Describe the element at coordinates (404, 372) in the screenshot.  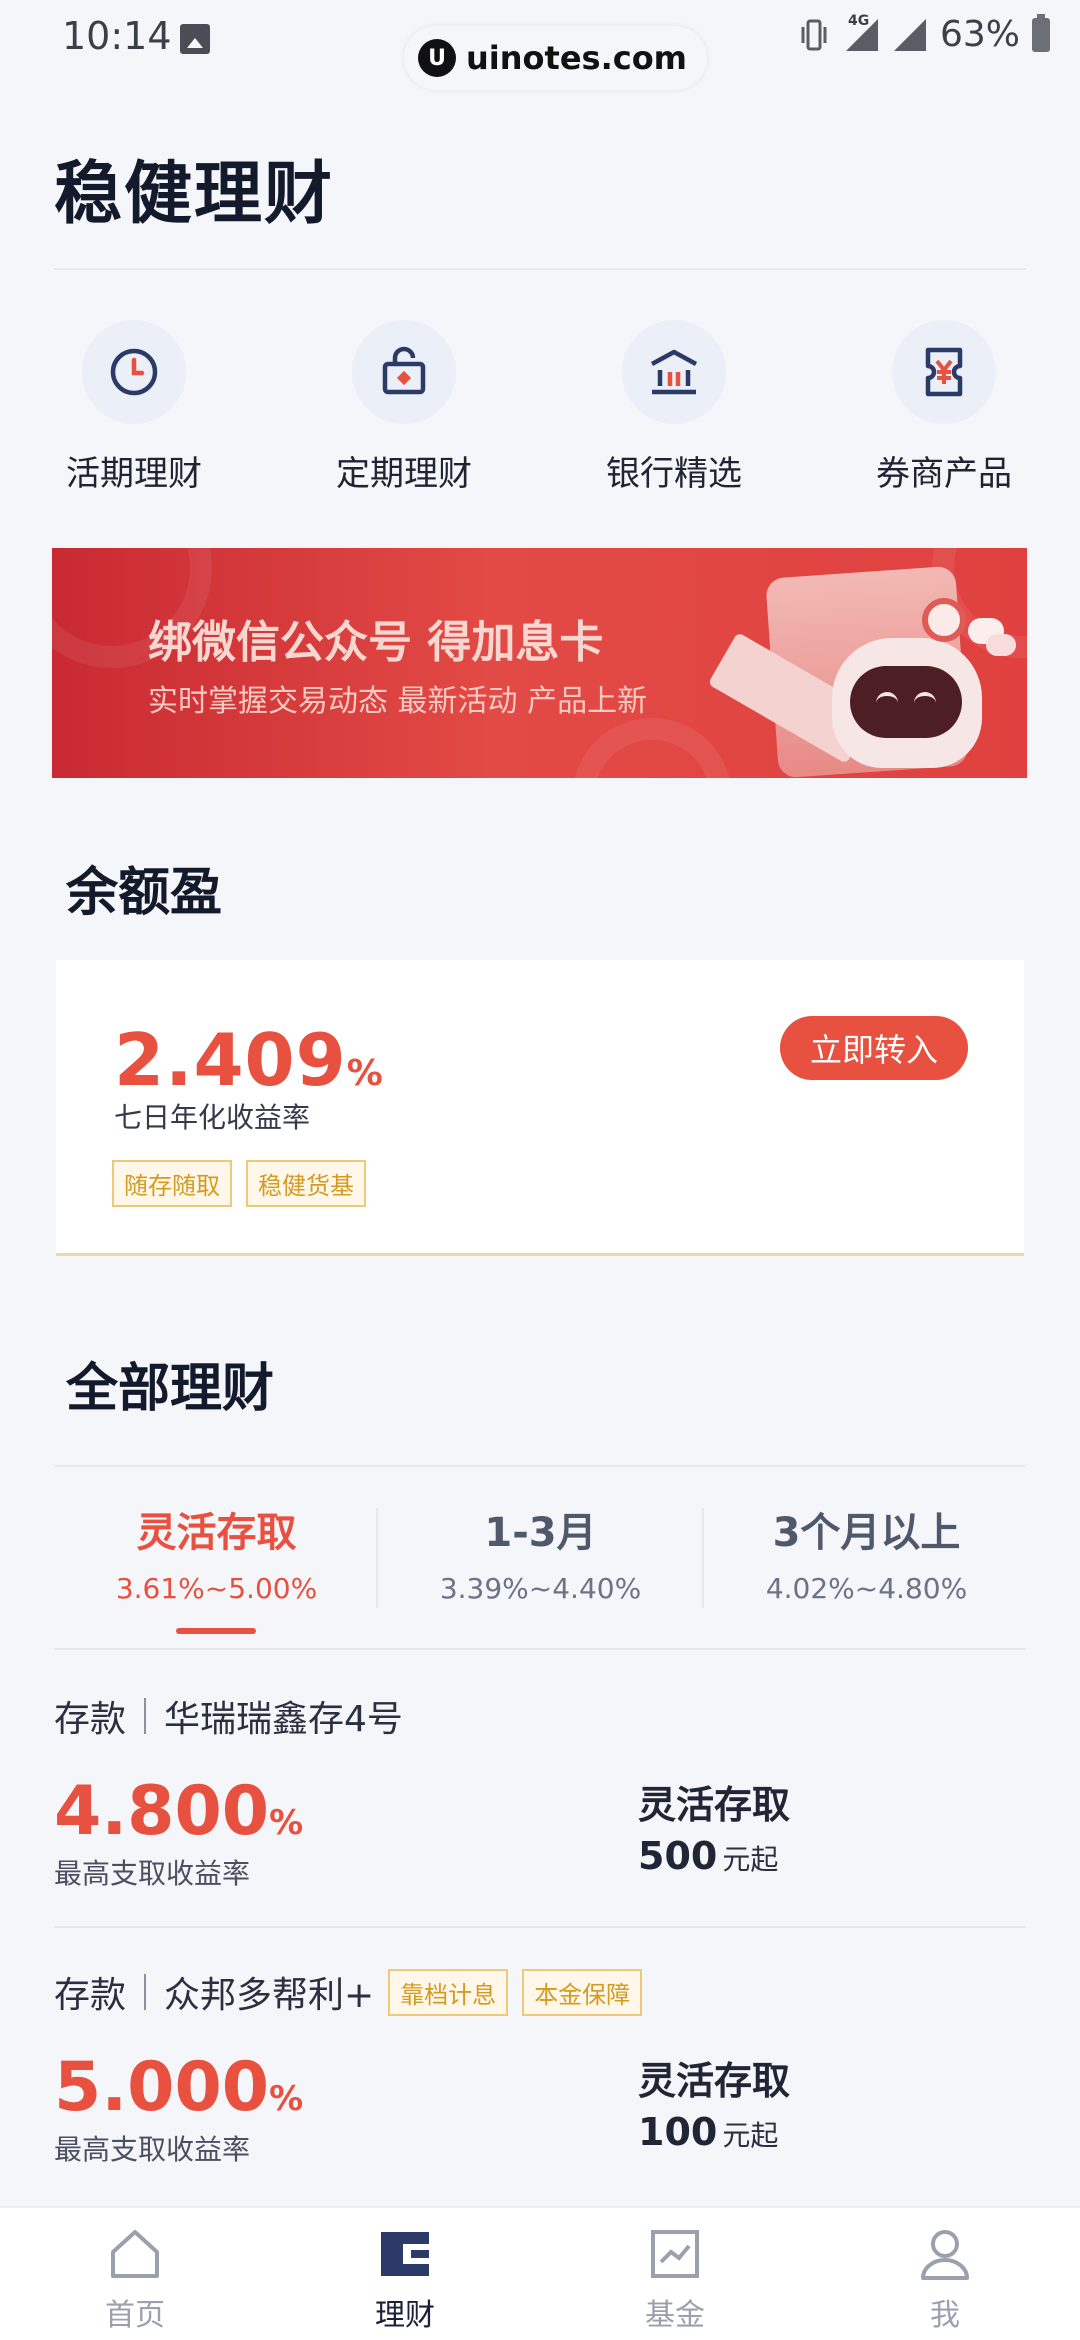
I see `lock-box-icon` at that location.